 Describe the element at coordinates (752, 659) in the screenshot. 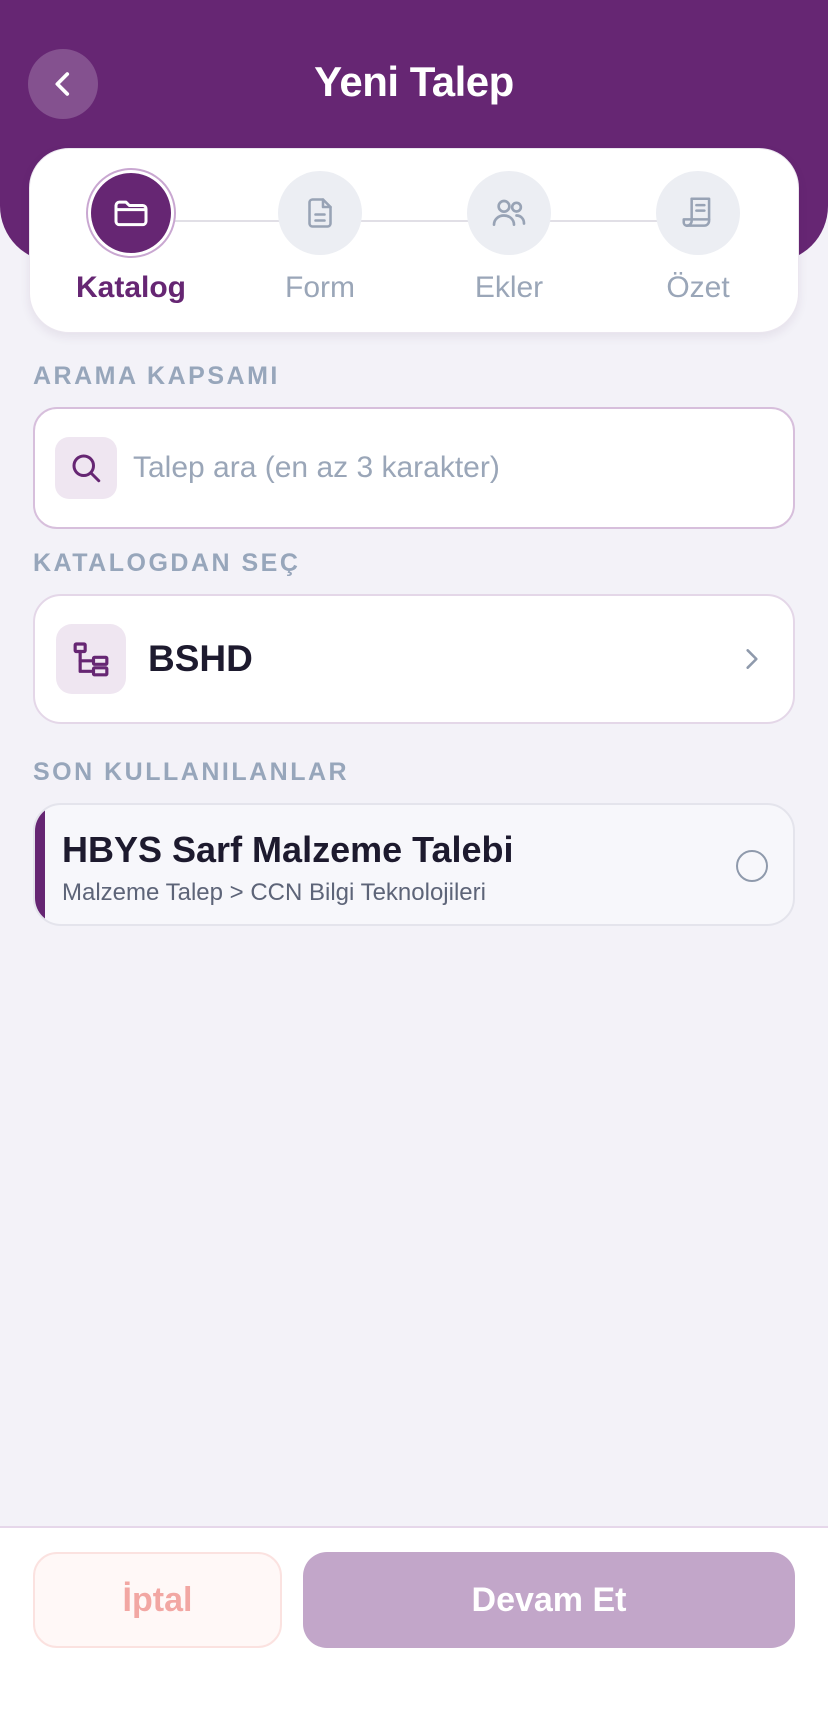

I see `chevron-right-icon` at that location.